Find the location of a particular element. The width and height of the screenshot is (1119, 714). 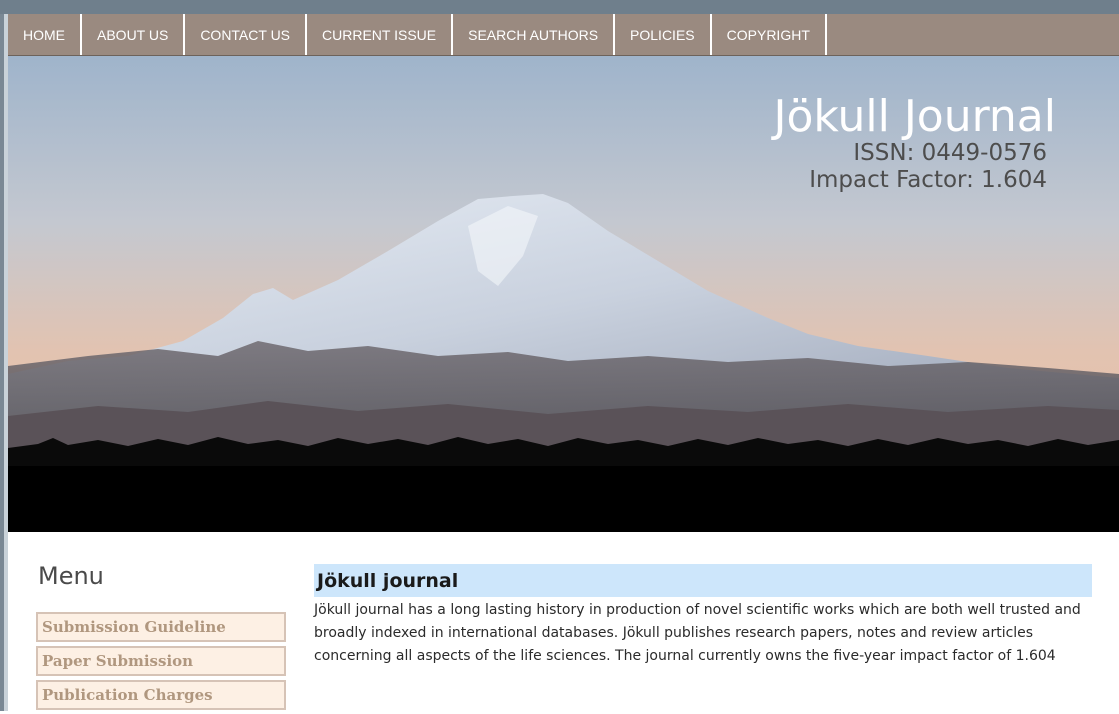

menu-item-paper-submission: Paper Submission is located at coordinates (161, 661).